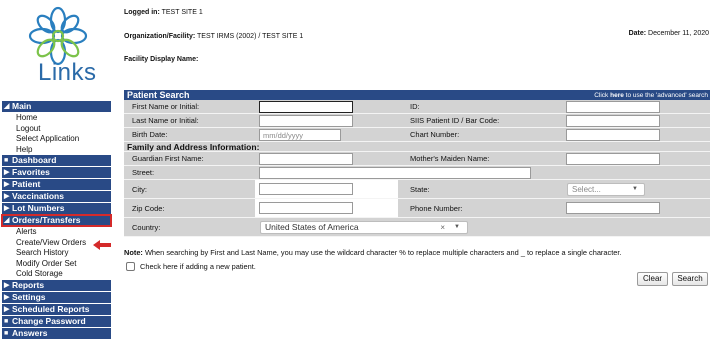 Image resolution: width=720 pixels, height=354 pixels. What do you see at coordinates (38, 208) in the screenshot?
I see `nav-section-label: Lot Numbers` at bounding box center [38, 208].